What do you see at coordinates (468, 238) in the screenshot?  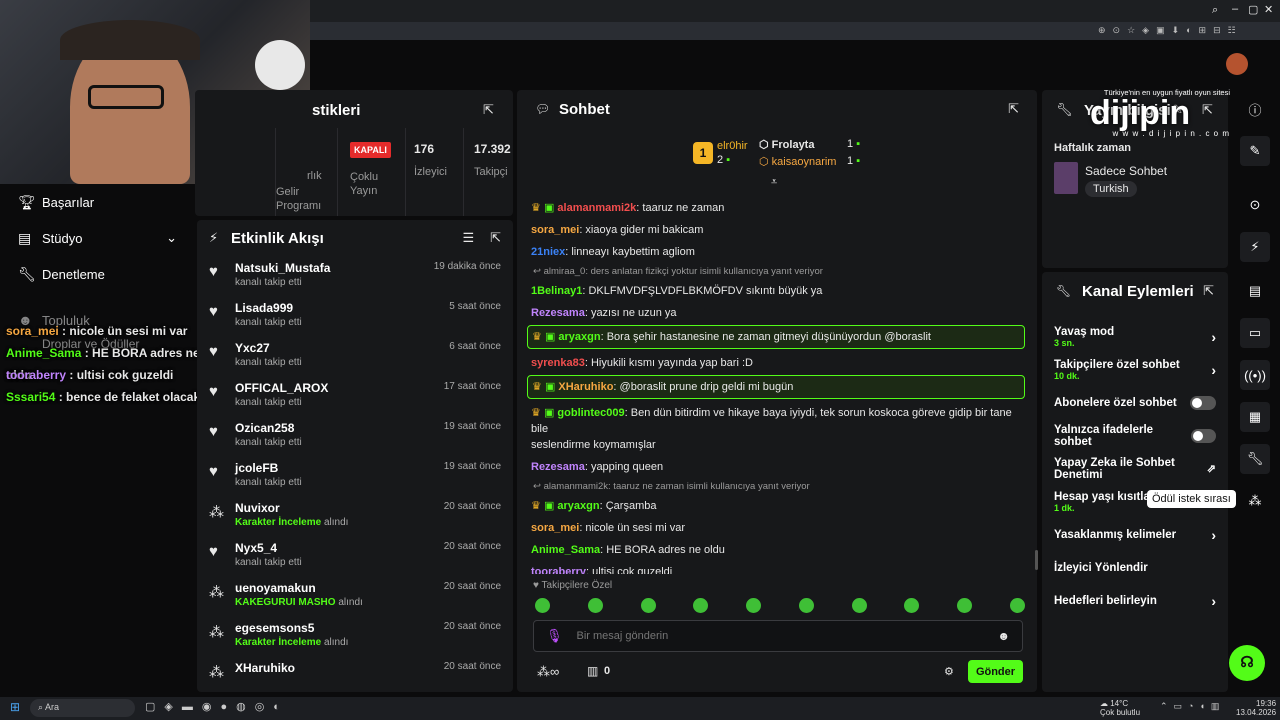 I see `filter-icon: ☰` at bounding box center [468, 238].